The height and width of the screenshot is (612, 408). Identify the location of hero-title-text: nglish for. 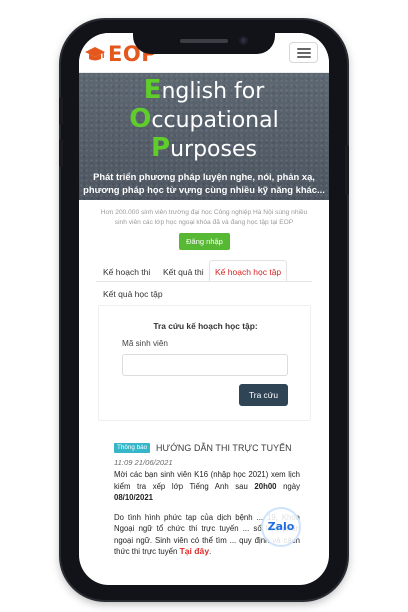
(213, 91).